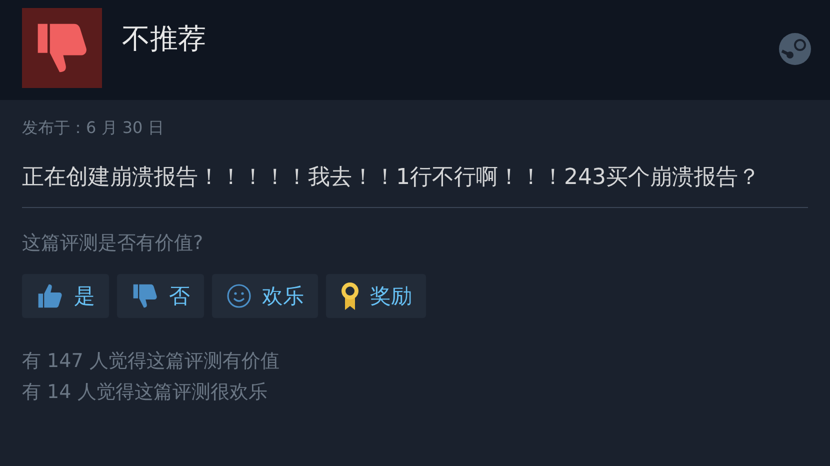 The width and height of the screenshot is (830, 466). I want to click on posted-date: 发布于：6 月 30 日, so click(93, 128).